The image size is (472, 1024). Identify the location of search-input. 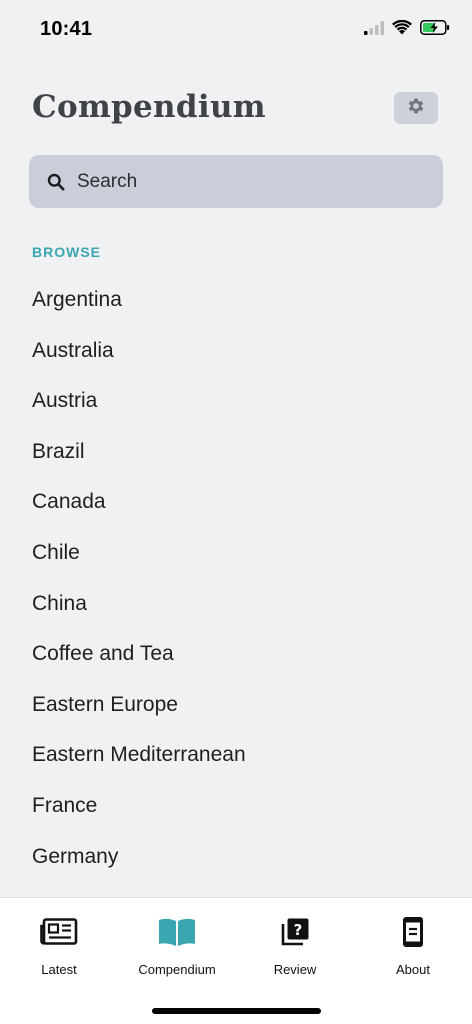
(247, 181).